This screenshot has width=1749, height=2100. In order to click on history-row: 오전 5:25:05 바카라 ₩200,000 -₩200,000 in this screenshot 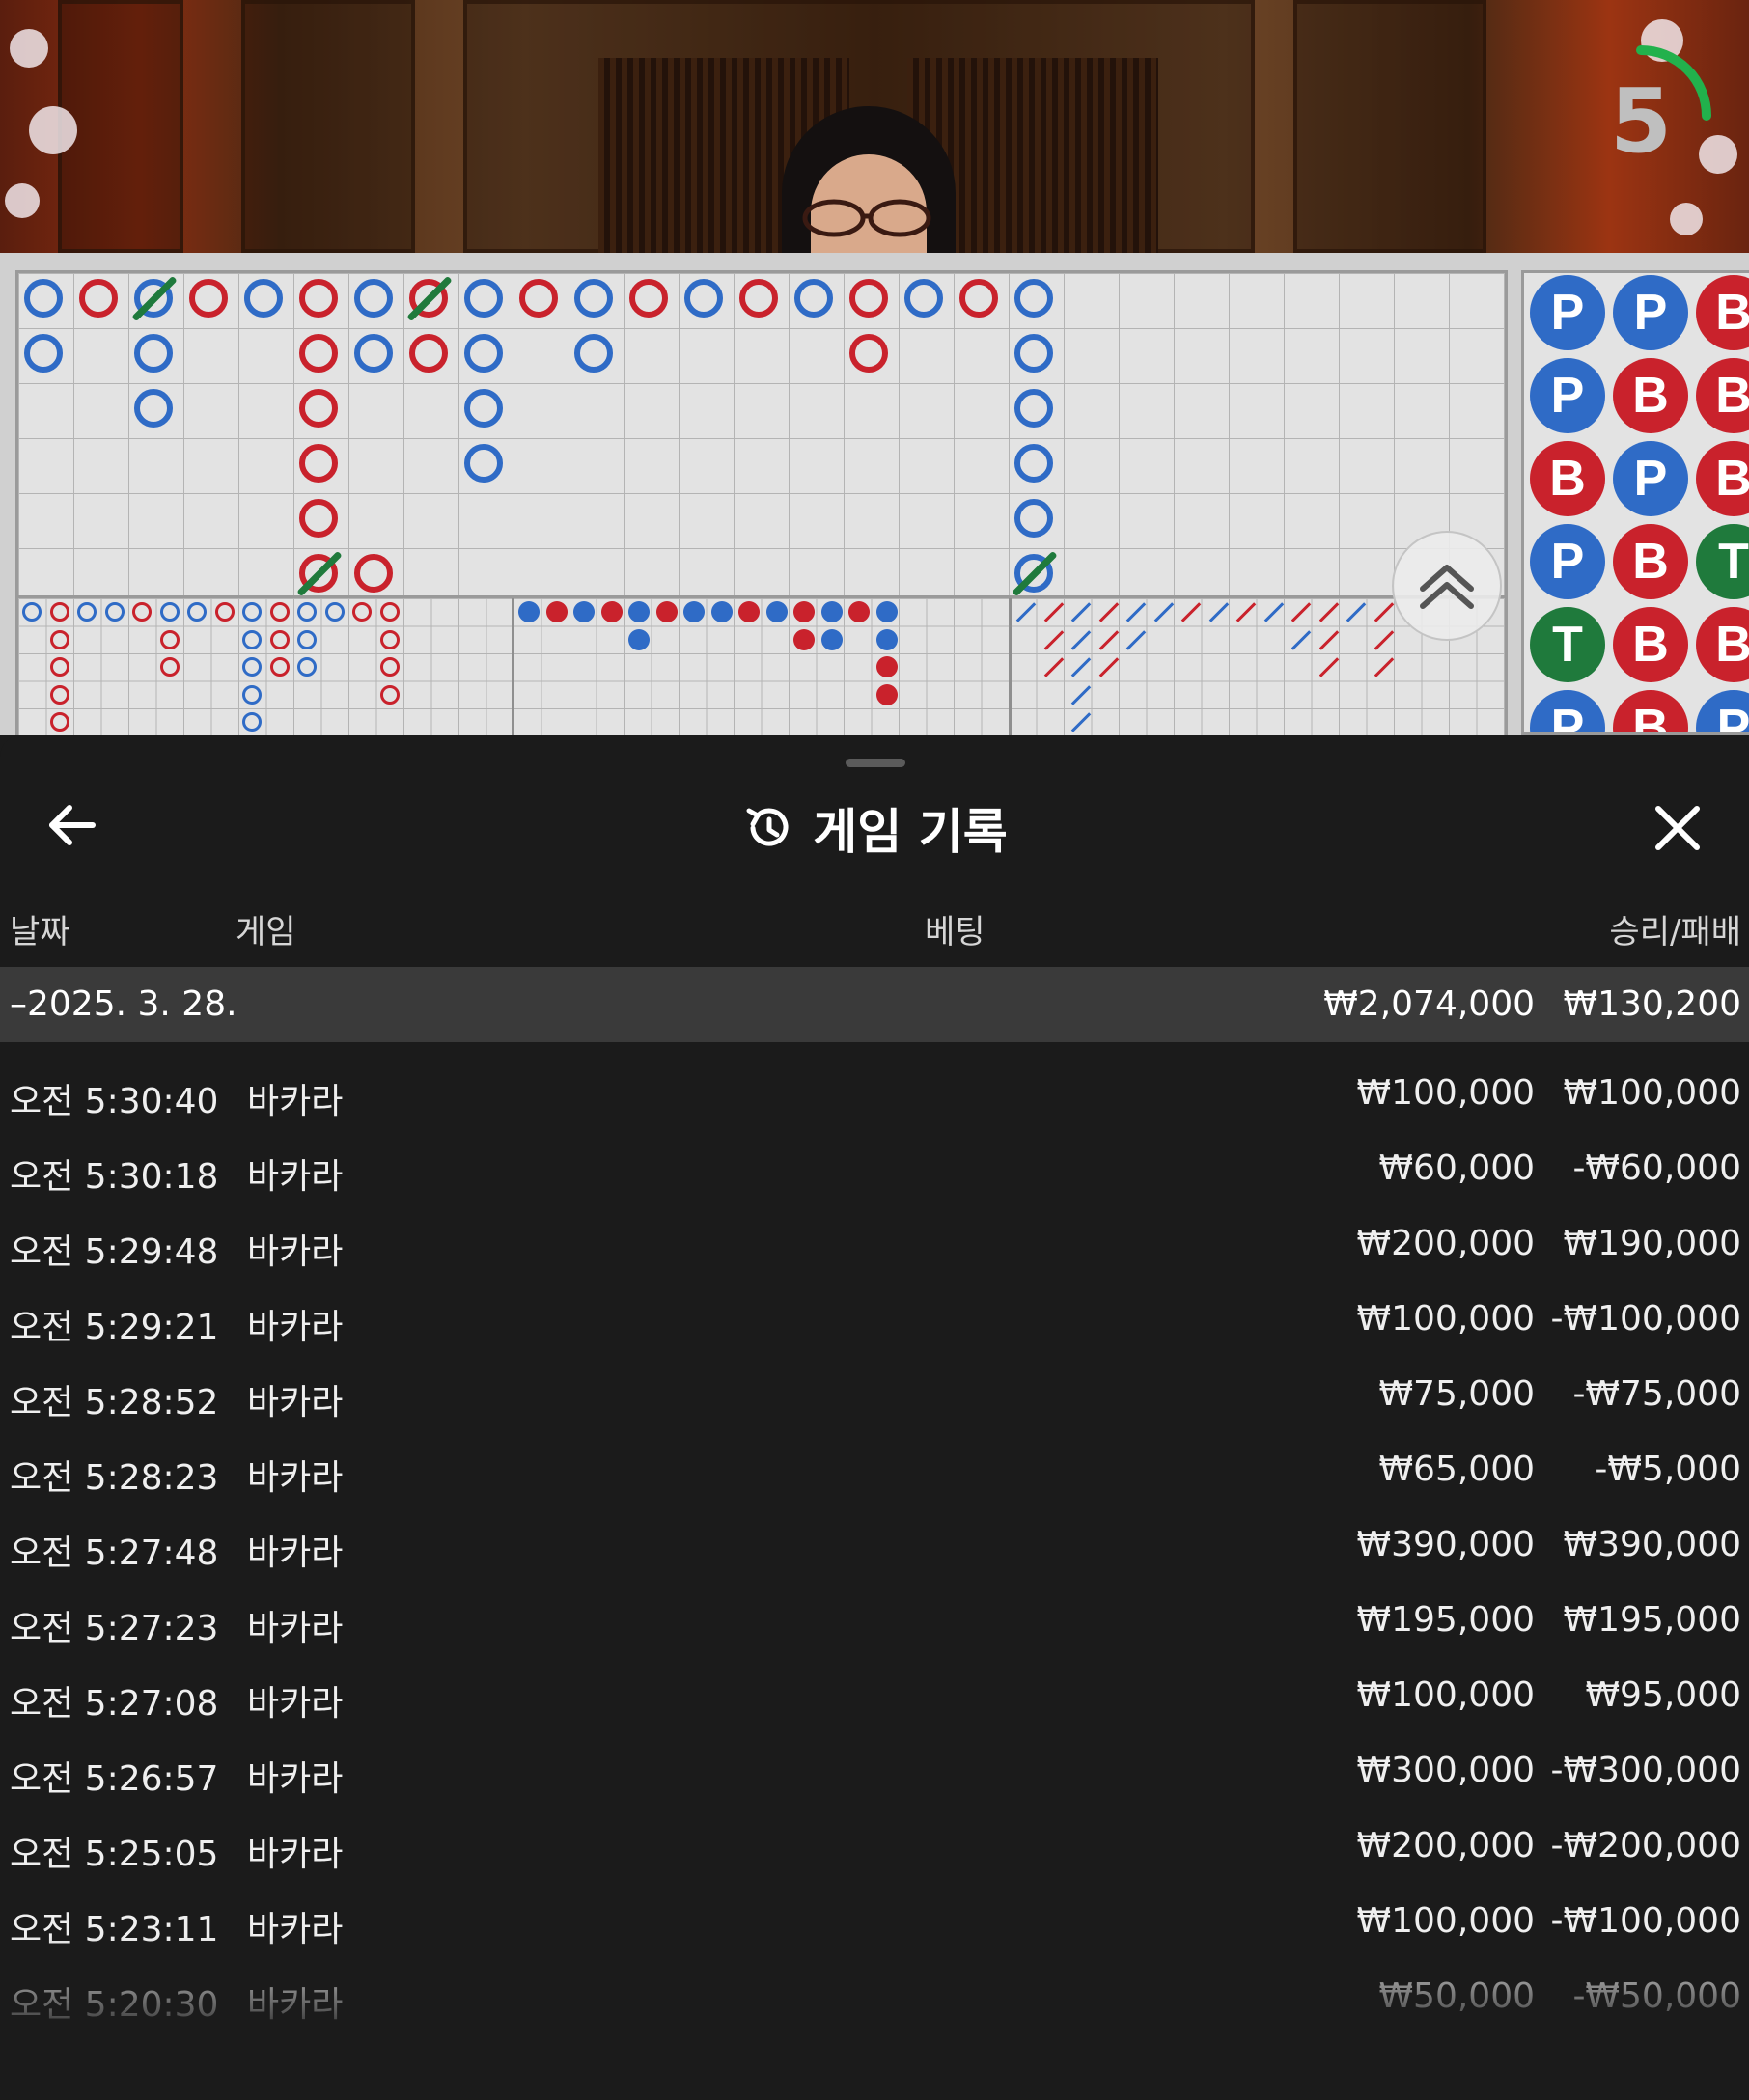, I will do `click(875, 1852)`.